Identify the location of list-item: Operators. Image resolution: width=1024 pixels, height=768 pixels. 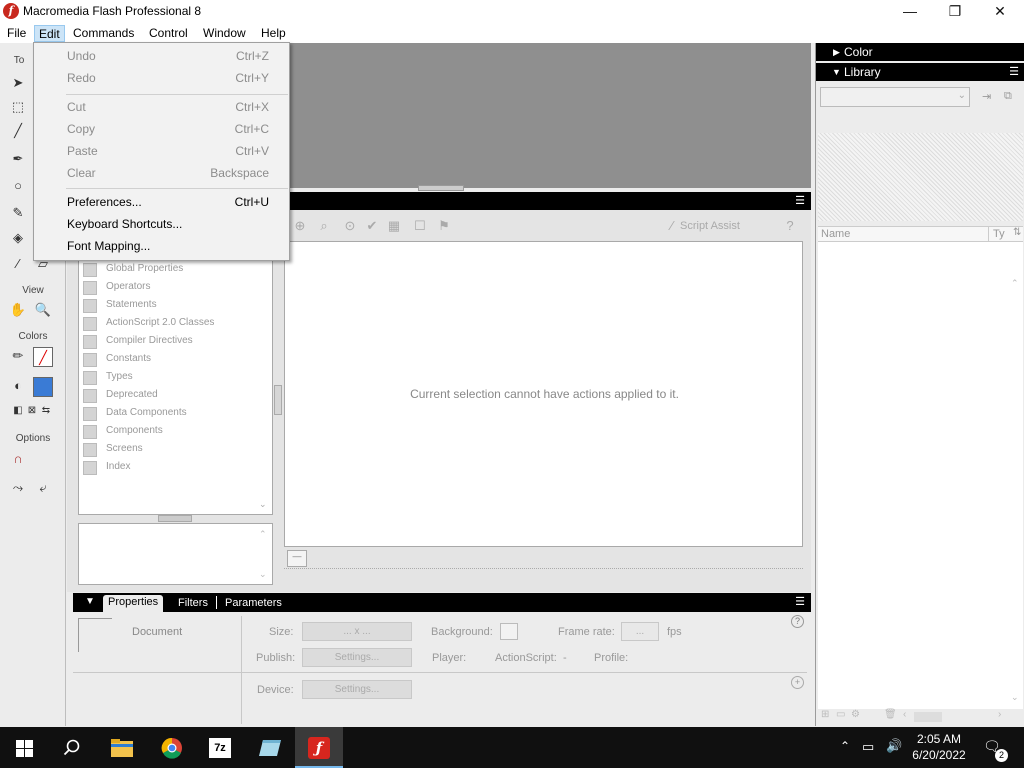
(173, 288).